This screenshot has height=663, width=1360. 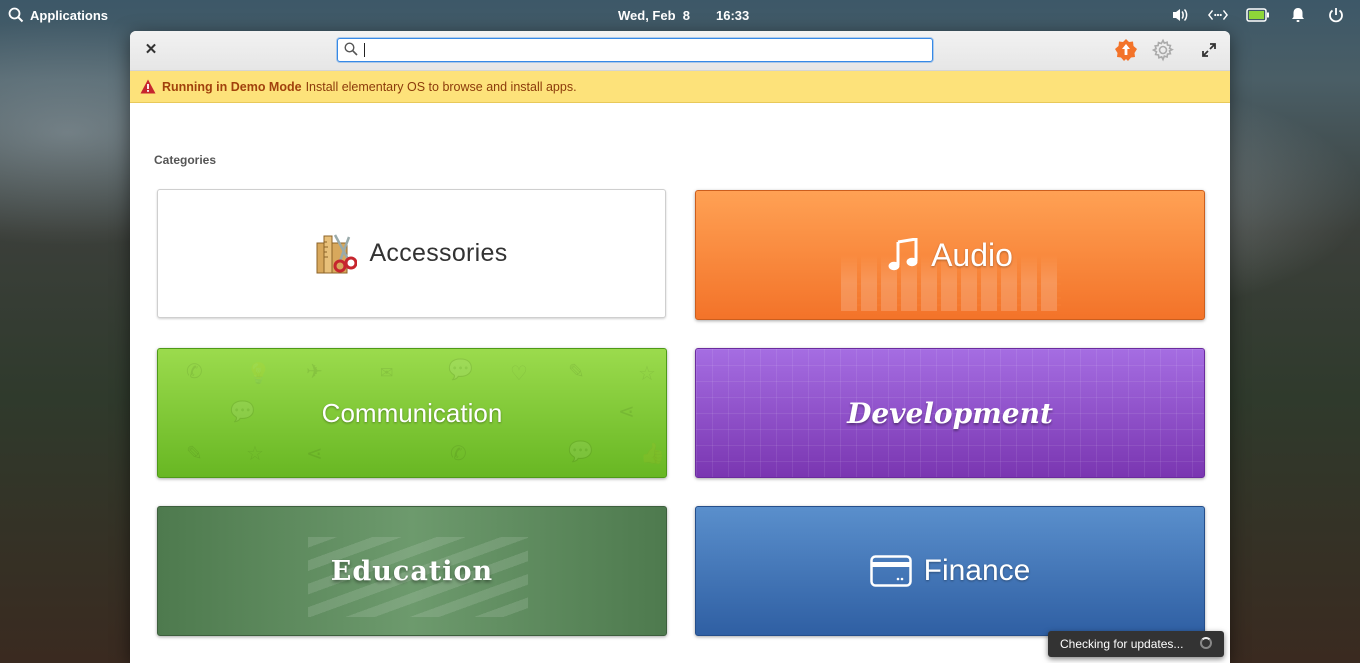 What do you see at coordinates (1336, 15) in the screenshot?
I see `power-icon` at bounding box center [1336, 15].